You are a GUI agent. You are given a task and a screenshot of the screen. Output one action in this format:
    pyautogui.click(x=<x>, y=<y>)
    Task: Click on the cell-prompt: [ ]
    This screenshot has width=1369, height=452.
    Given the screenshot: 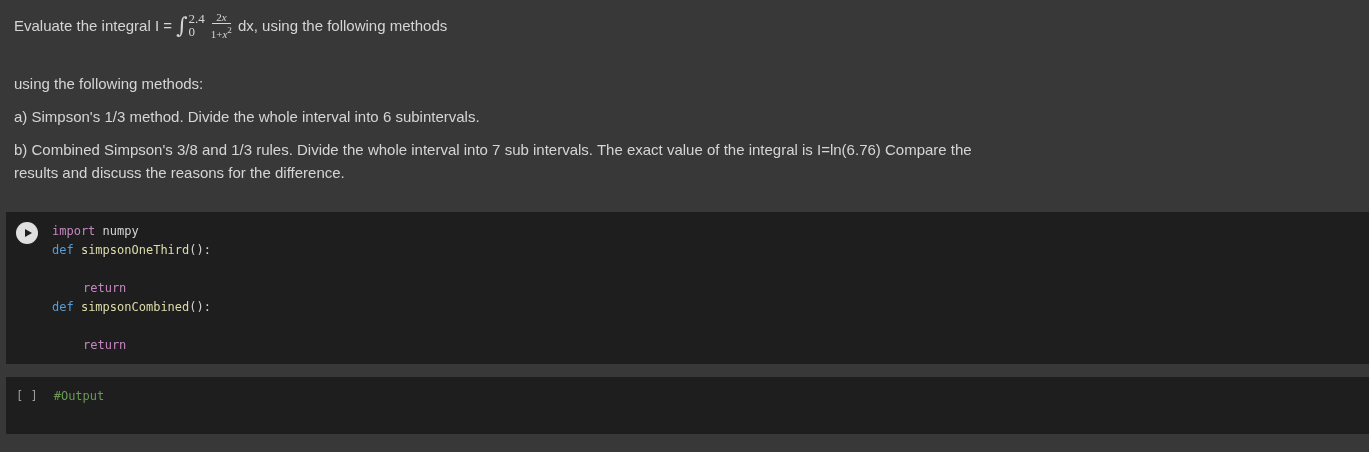 What is the action you would take?
    pyautogui.click(x=27, y=396)
    